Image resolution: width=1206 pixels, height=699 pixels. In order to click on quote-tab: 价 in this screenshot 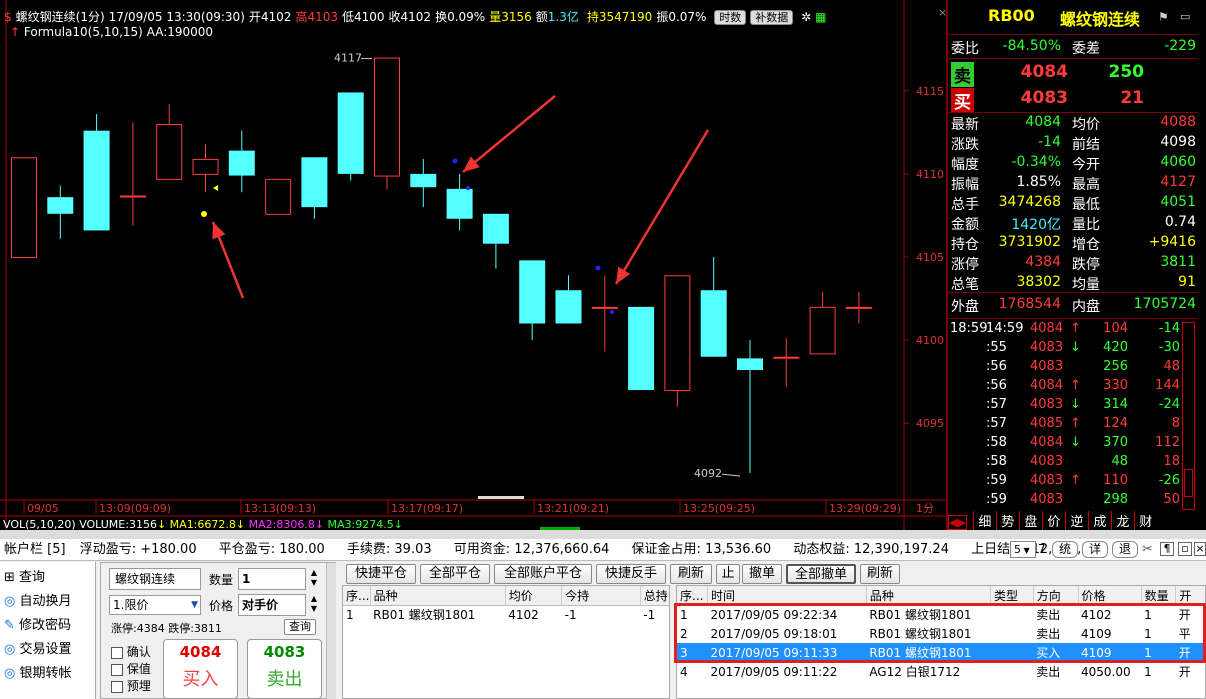, I will do `click(1053, 520)`.